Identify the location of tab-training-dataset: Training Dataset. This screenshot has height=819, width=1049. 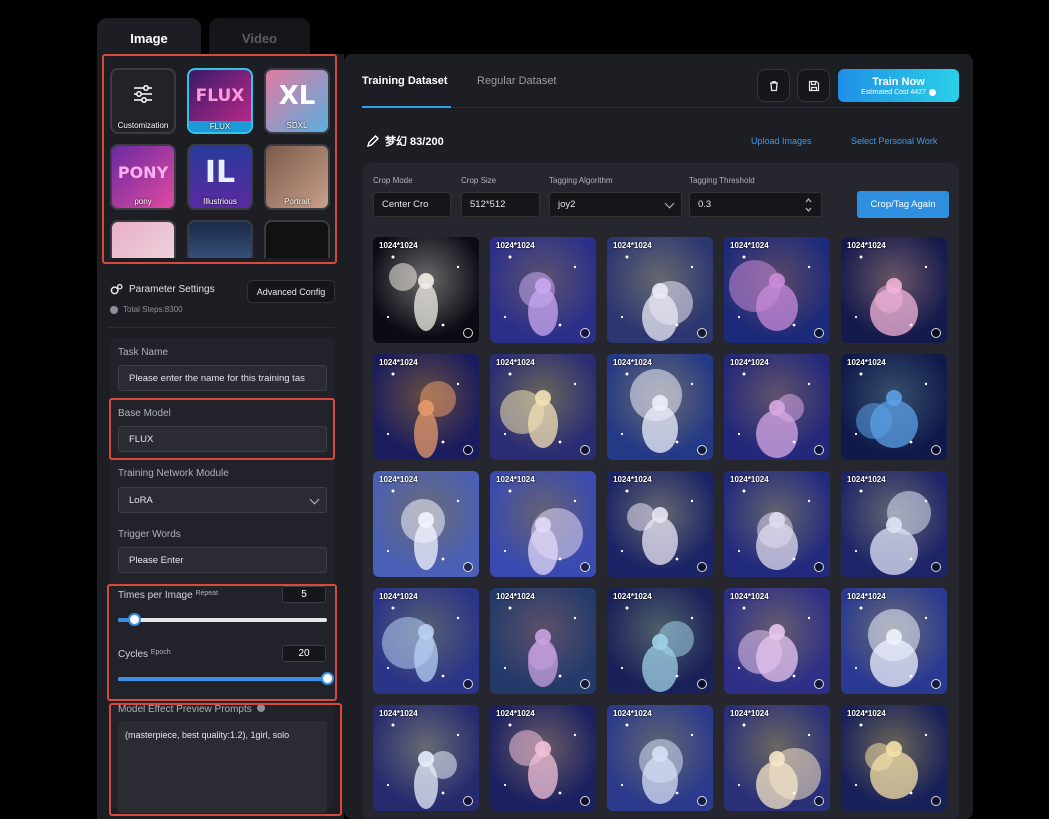
(405, 81).